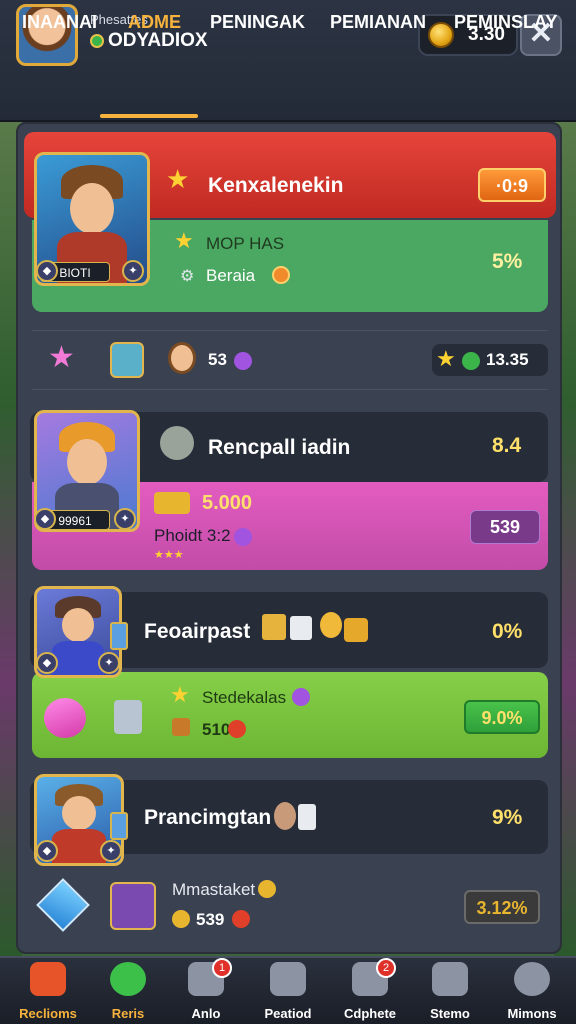 The width and height of the screenshot is (576, 1024). I want to click on nav-item-stemo: Stemo, so click(450, 991).